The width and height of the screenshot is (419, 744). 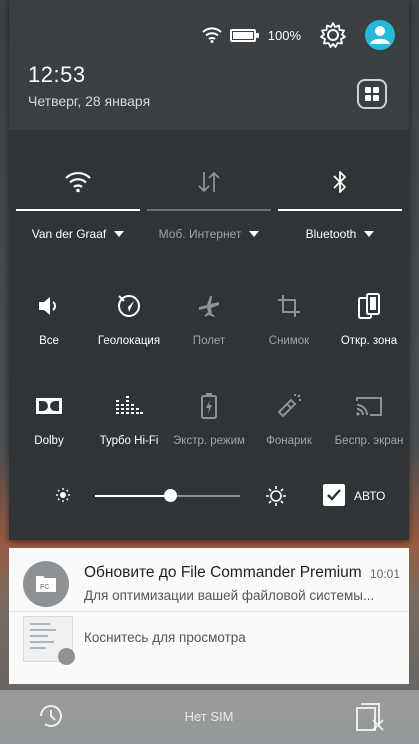 What do you see at coordinates (289, 341) in the screenshot?
I see `tile-label: Снимок` at bounding box center [289, 341].